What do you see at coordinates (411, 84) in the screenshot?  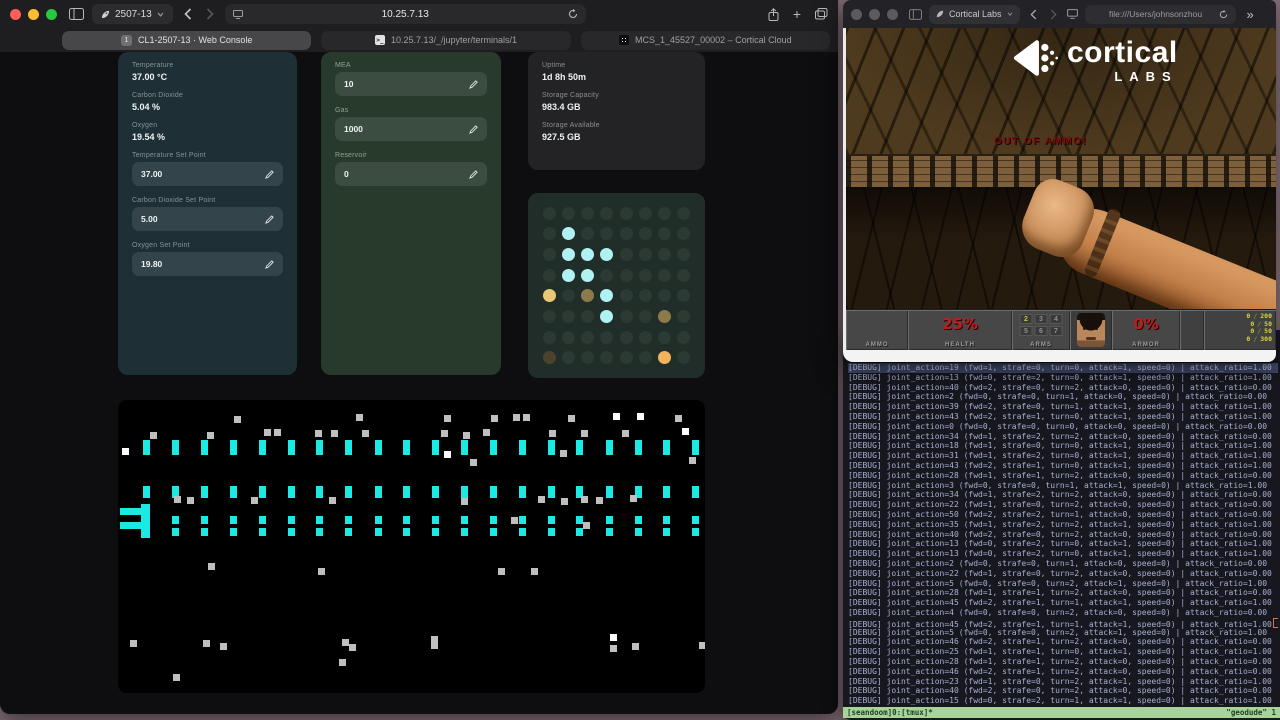 I see `mea-input: 10` at bounding box center [411, 84].